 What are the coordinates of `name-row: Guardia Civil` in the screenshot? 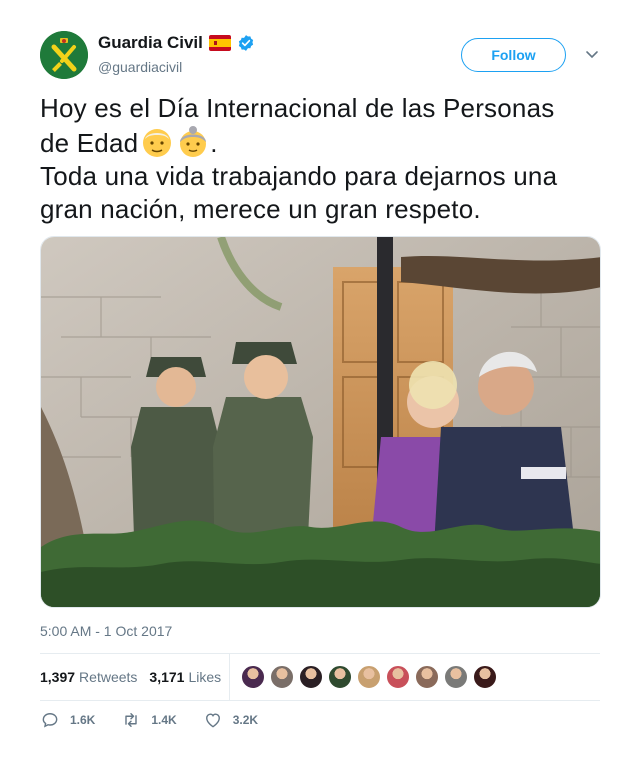 It's located at (176, 43).